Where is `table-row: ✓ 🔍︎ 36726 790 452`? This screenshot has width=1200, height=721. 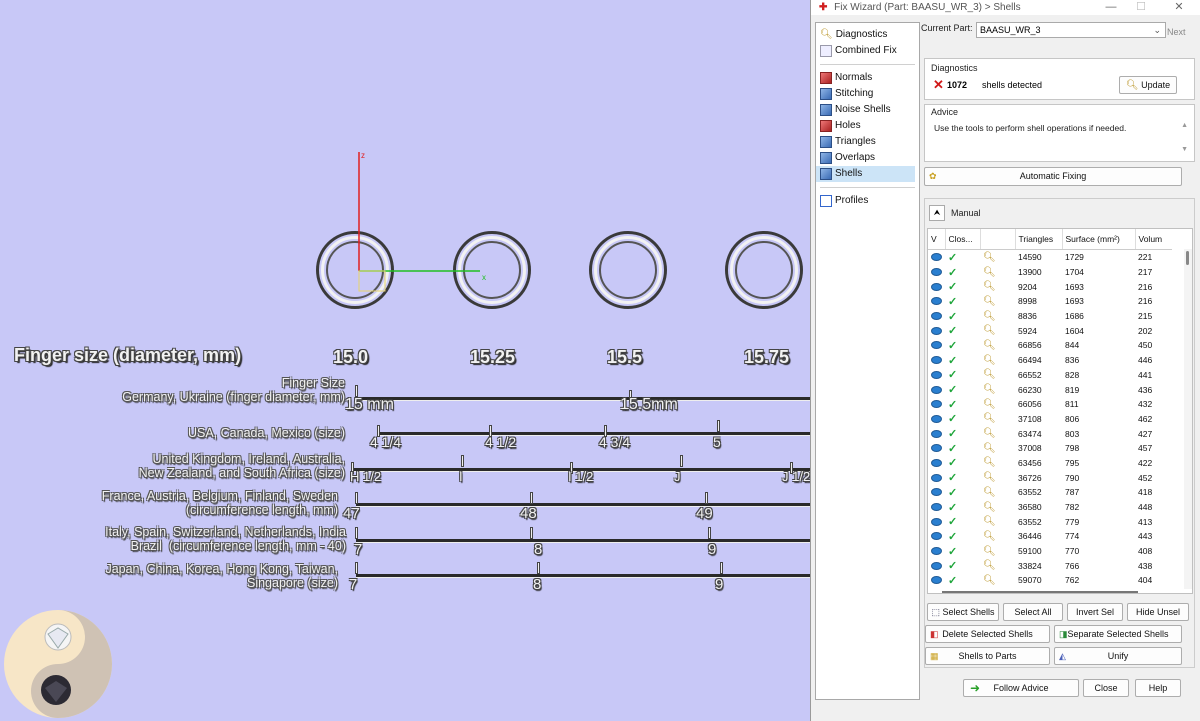 table-row: ✓ 🔍︎ 36726 790 452 is located at coordinates (1050, 477).